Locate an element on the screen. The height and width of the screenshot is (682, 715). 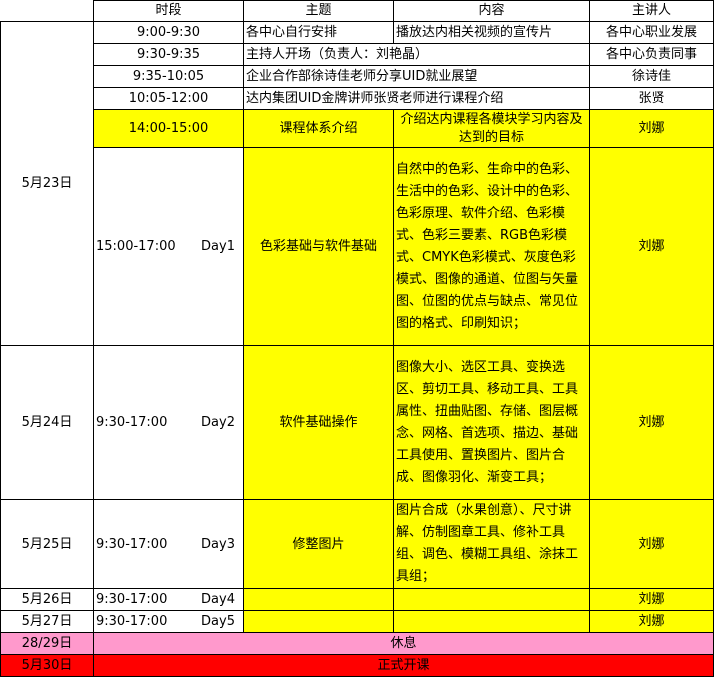
speaker-cell: 各中心负责同事 is located at coordinates (651, 54).